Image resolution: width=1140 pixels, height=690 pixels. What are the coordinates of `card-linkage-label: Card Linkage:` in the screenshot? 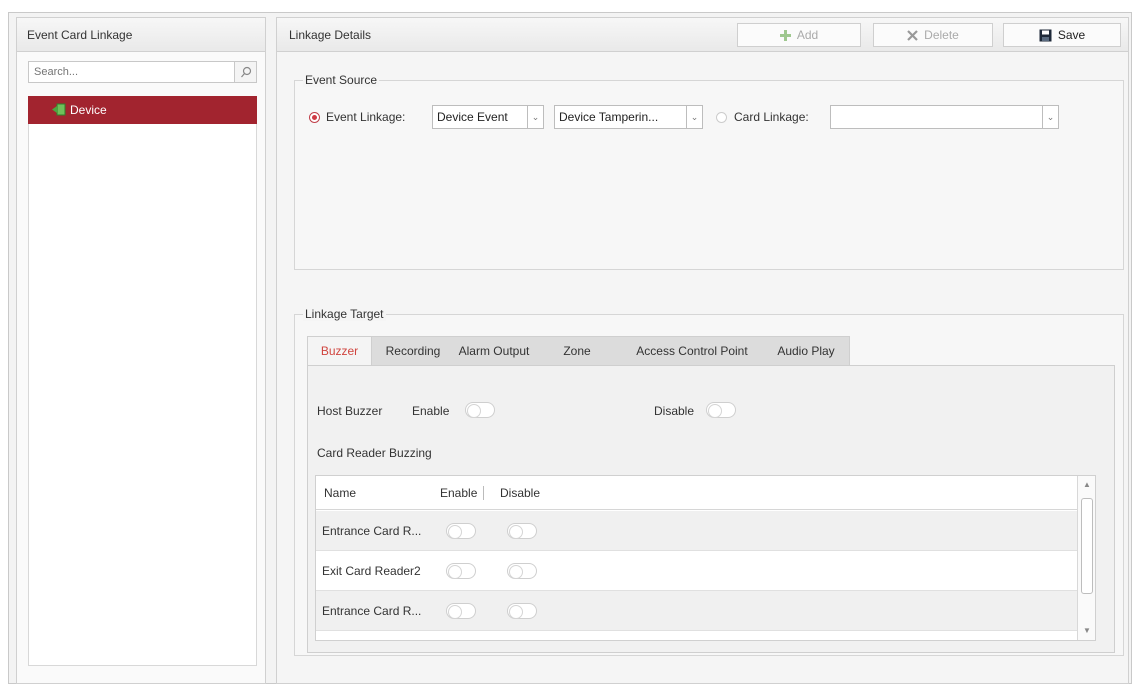 It's located at (771, 117).